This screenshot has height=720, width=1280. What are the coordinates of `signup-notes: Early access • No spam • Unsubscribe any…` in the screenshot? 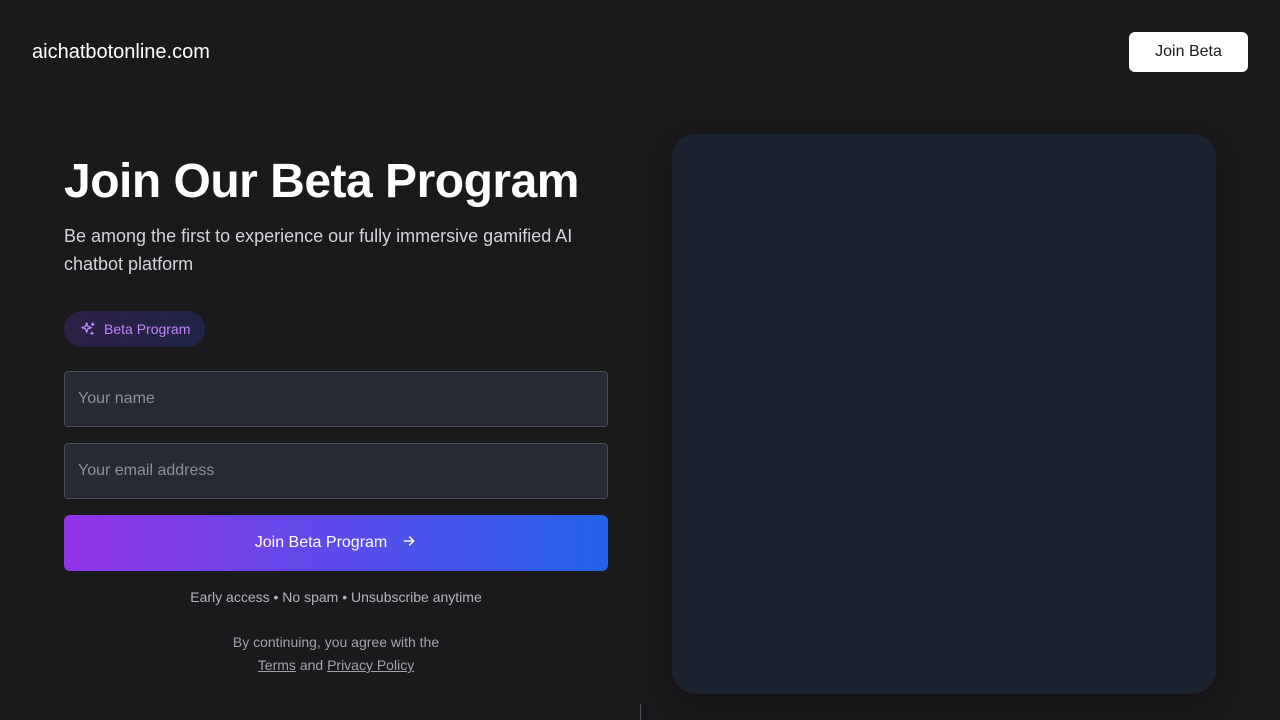 It's located at (336, 597).